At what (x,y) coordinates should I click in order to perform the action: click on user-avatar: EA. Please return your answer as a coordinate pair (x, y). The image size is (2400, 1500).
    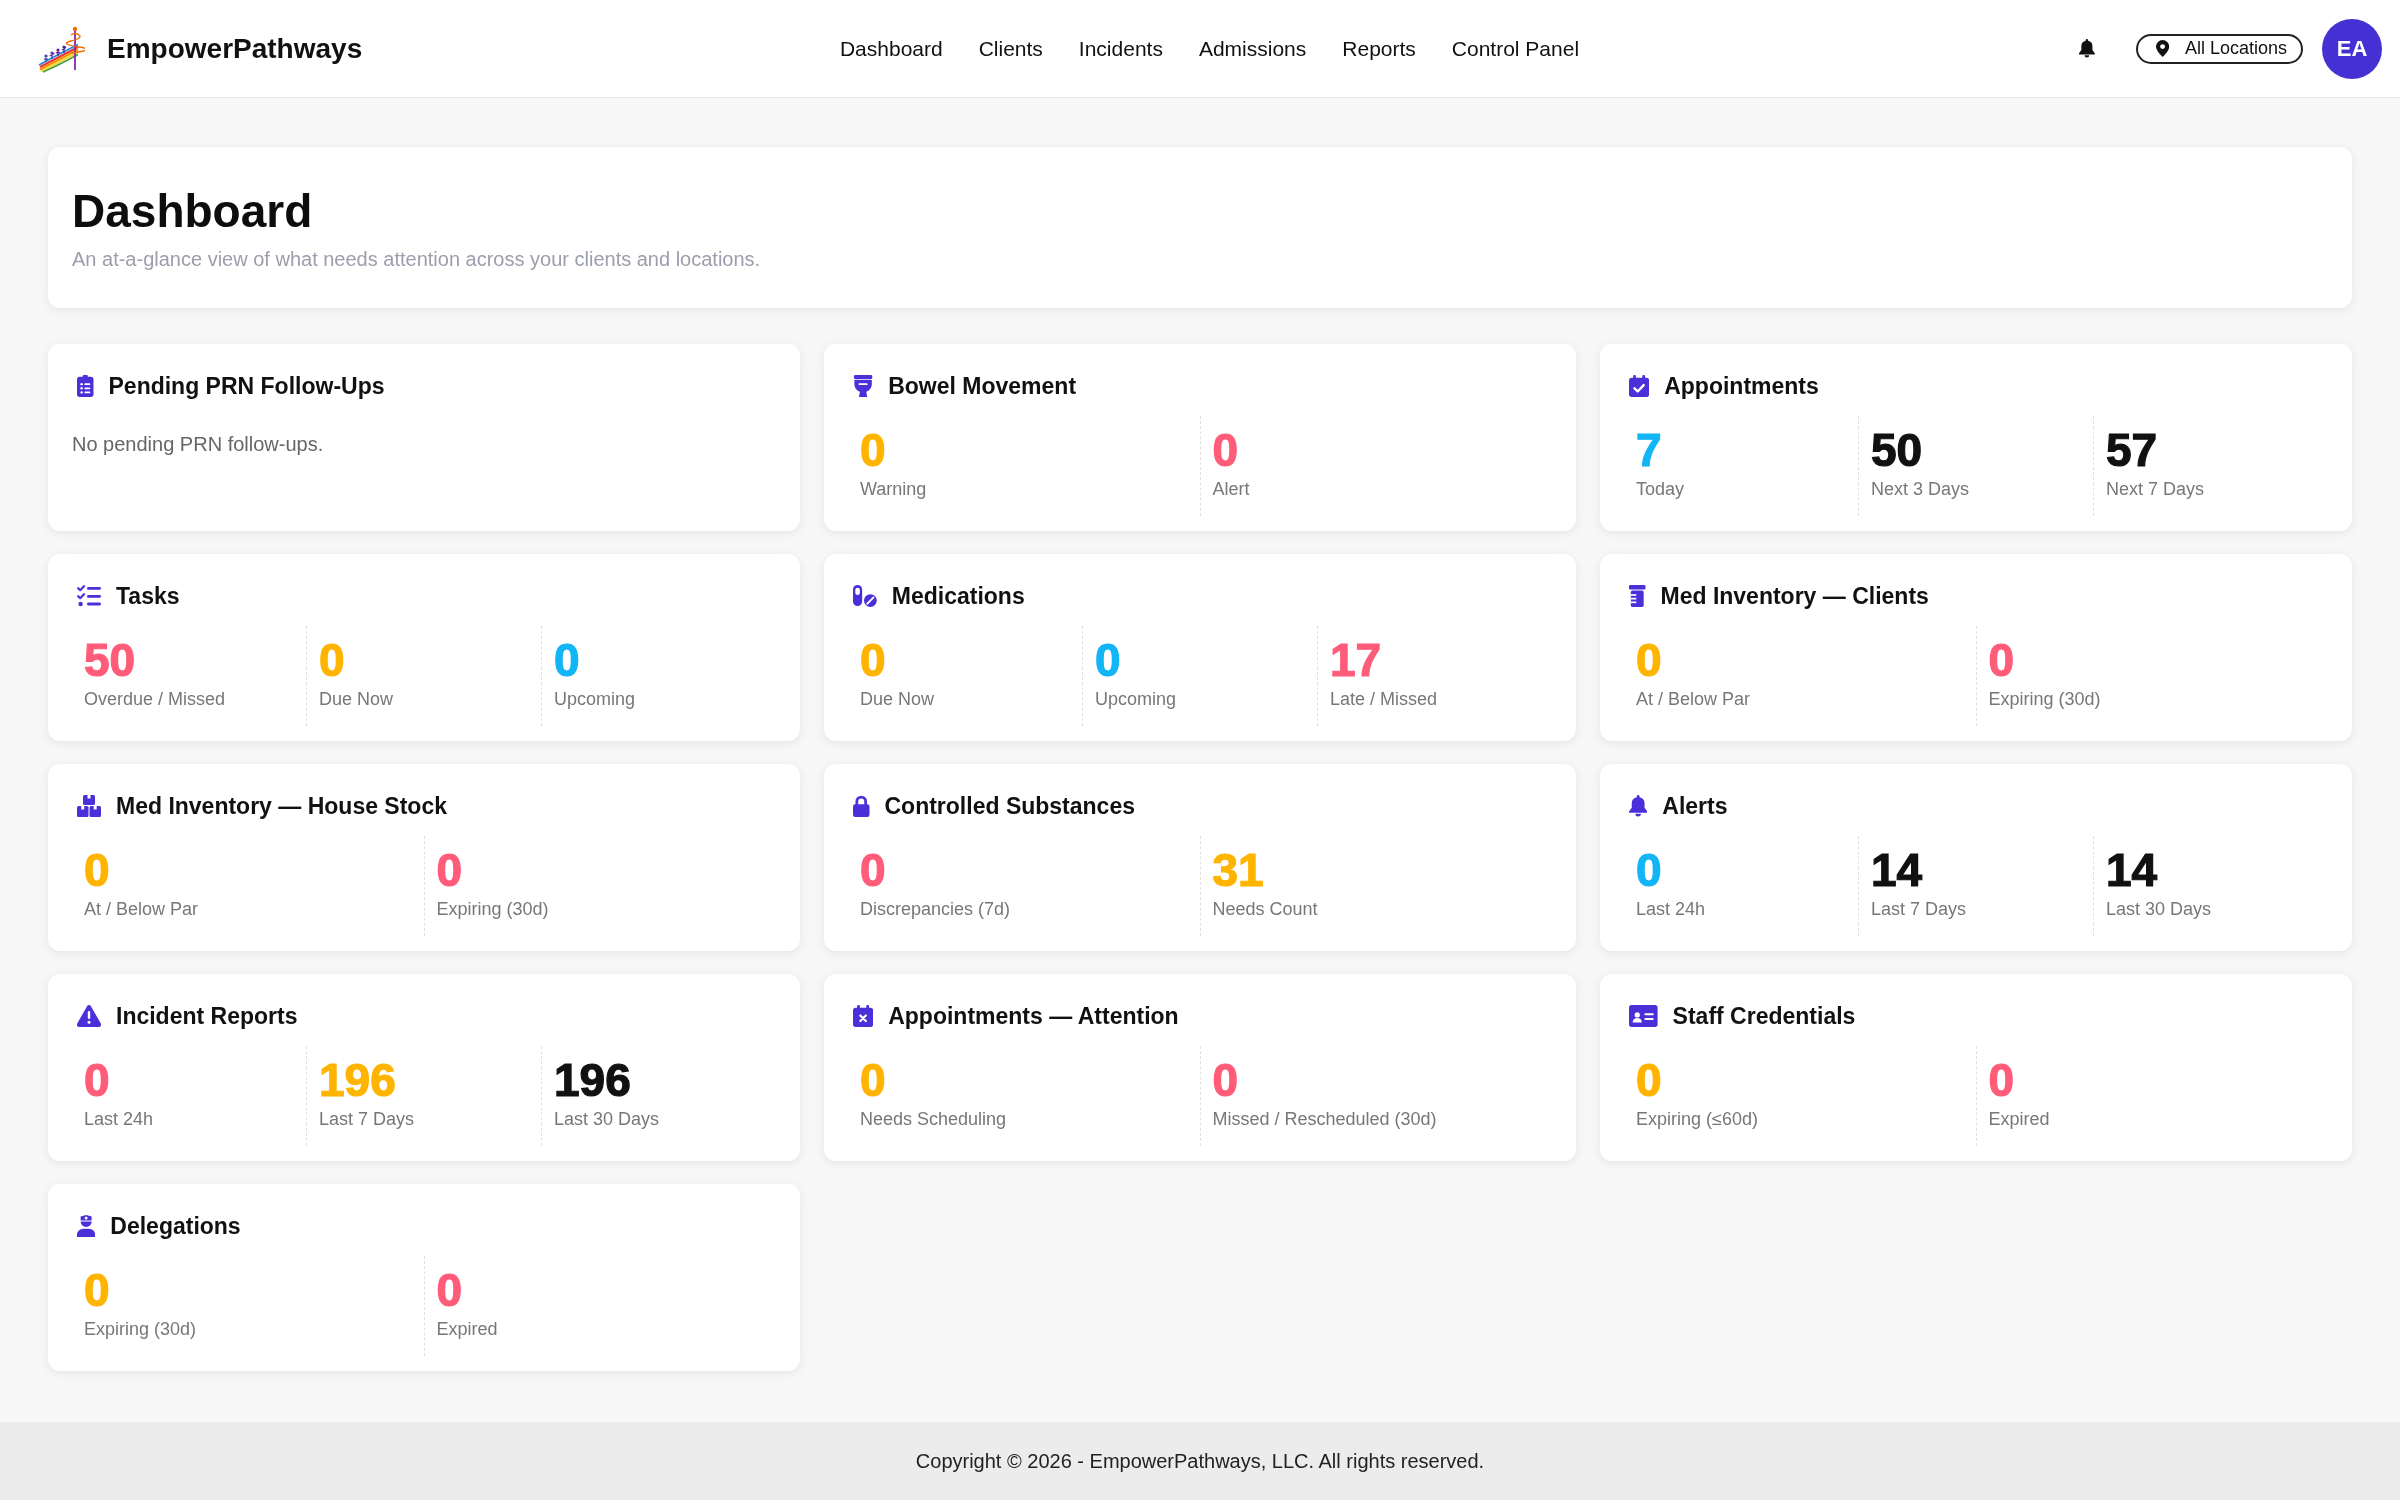
    Looking at the image, I should click on (2352, 48).